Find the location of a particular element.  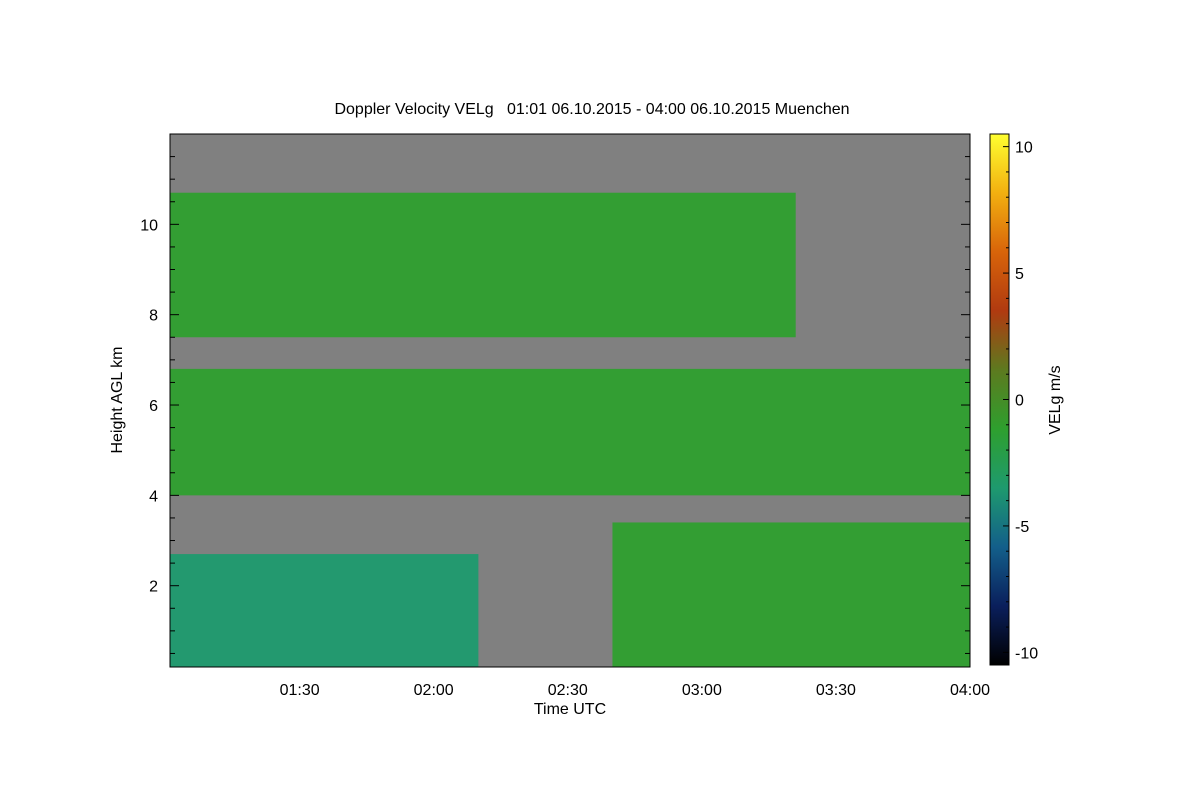

y-tick-label: 2 is located at coordinates (153, 587).